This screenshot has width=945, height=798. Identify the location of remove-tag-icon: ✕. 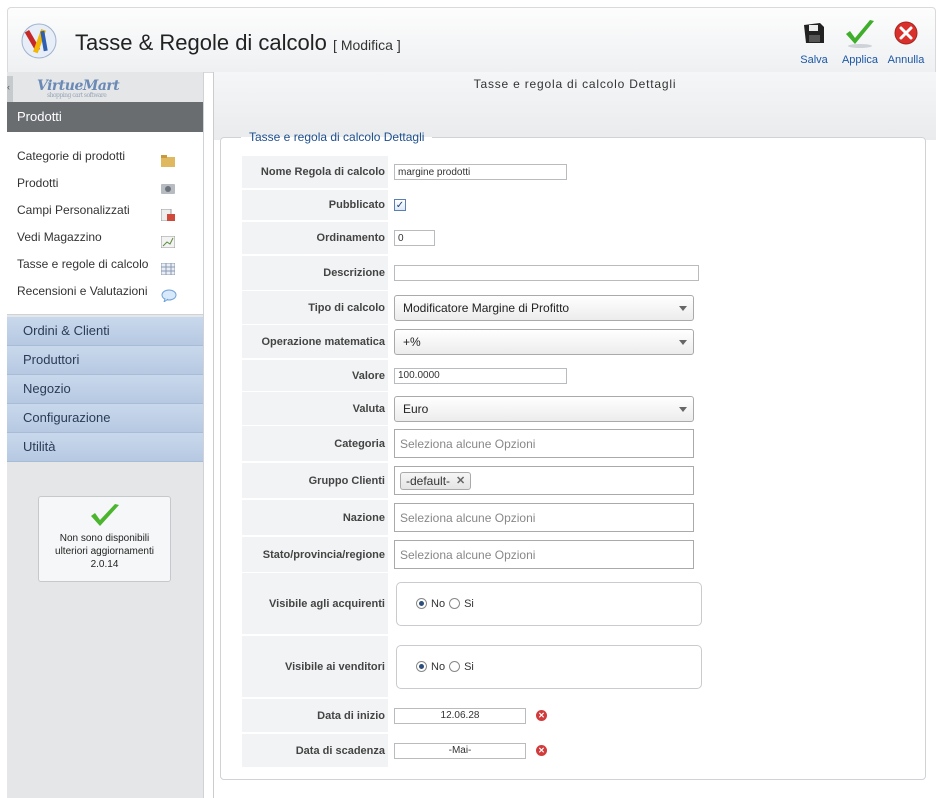
(460, 480).